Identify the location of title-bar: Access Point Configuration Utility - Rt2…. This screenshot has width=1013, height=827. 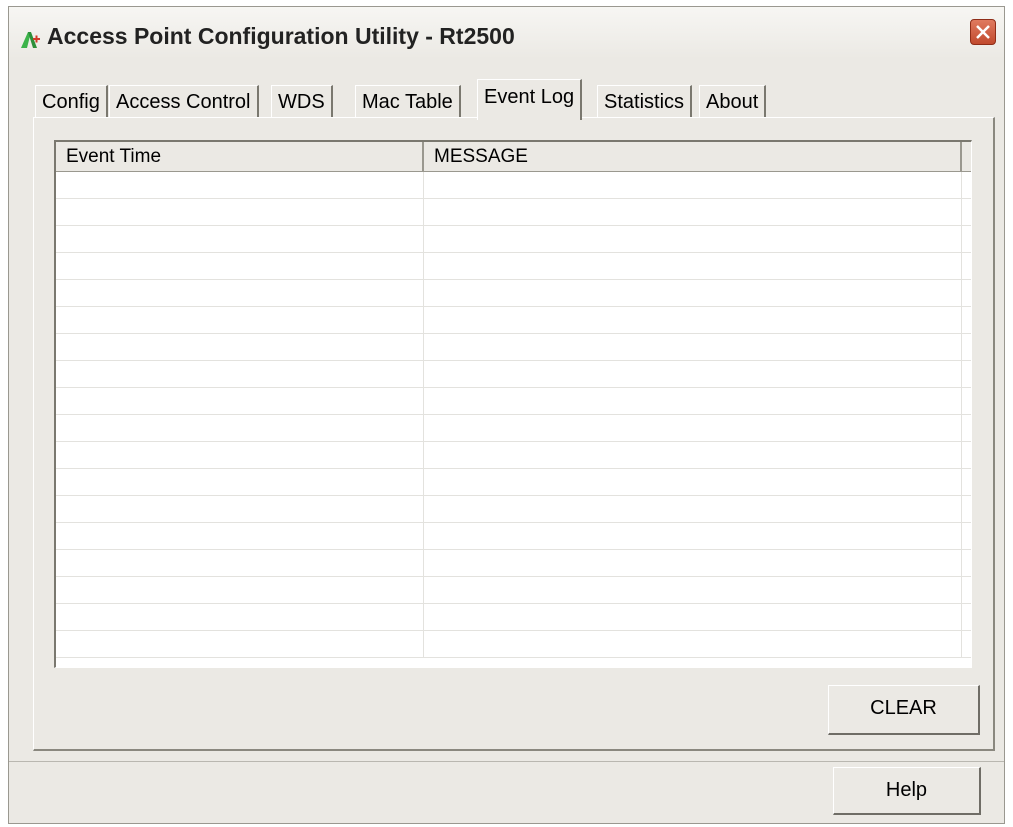
(506, 33).